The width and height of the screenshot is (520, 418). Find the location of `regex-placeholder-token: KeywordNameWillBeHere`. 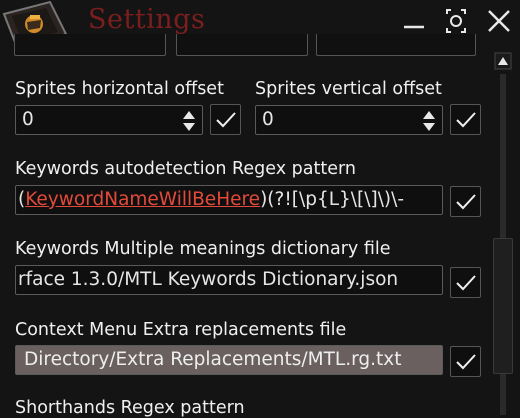

regex-placeholder-token: KeywordNameWillBeHere is located at coordinates (143, 199).